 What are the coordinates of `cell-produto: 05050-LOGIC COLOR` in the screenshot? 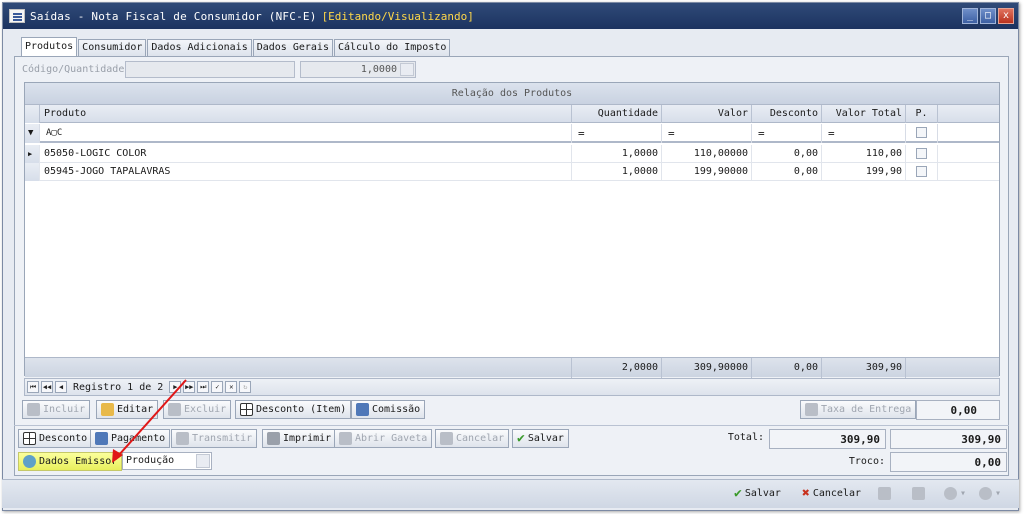 It's located at (306, 154).